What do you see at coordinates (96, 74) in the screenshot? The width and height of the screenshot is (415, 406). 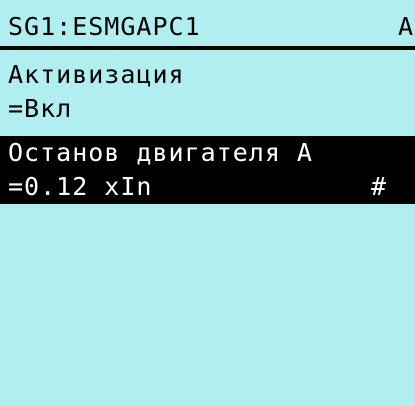 I see `parameter-name: Активизация` at bounding box center [96, 74].